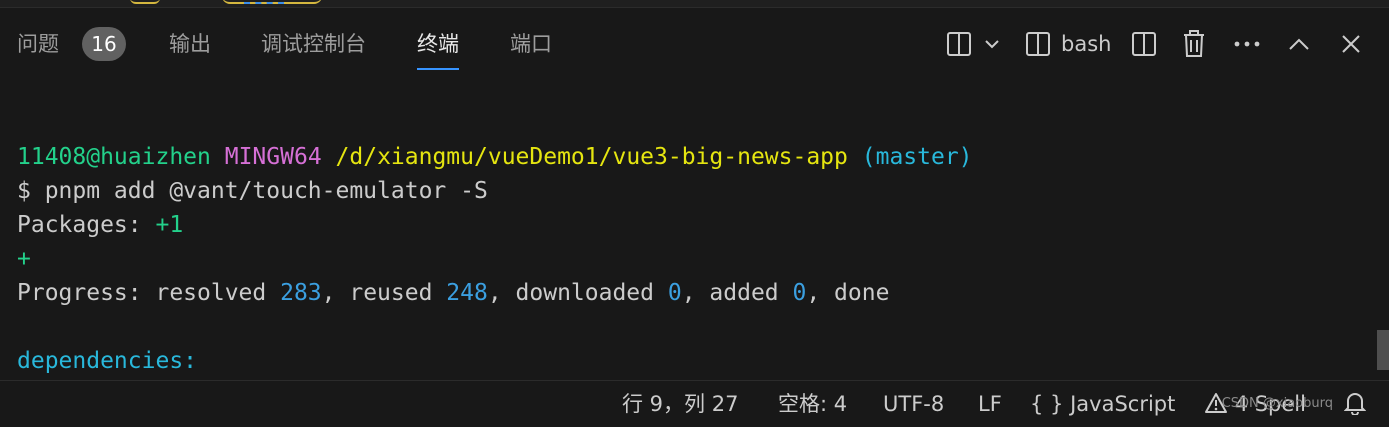  Describe the element at coordinates (591, 157) in the screenshot. I see `prompt-path: /d/xiangmu/vueDemo1/vue3-big-news-app` at that location.